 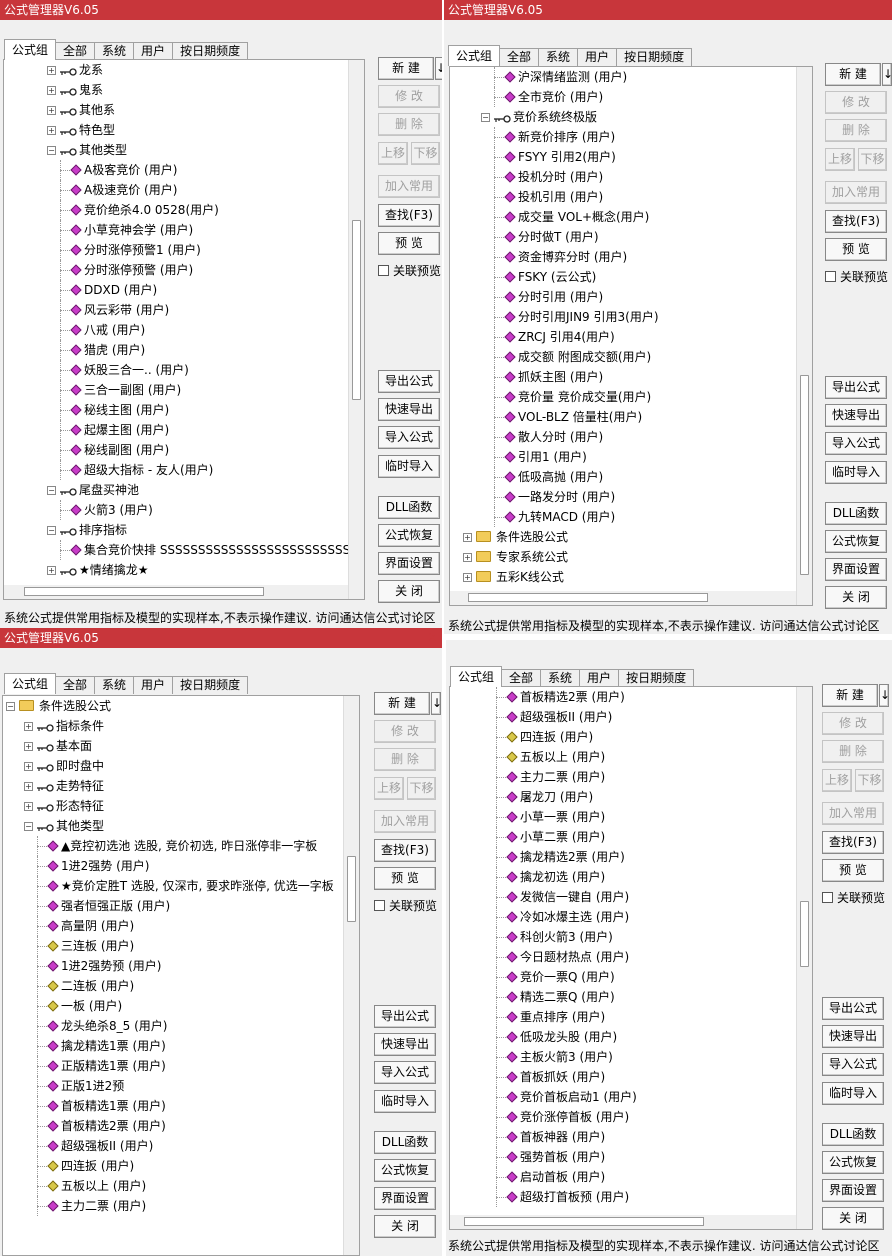 I want to click on move-up-button: 上移, so click(x=837, y=780).